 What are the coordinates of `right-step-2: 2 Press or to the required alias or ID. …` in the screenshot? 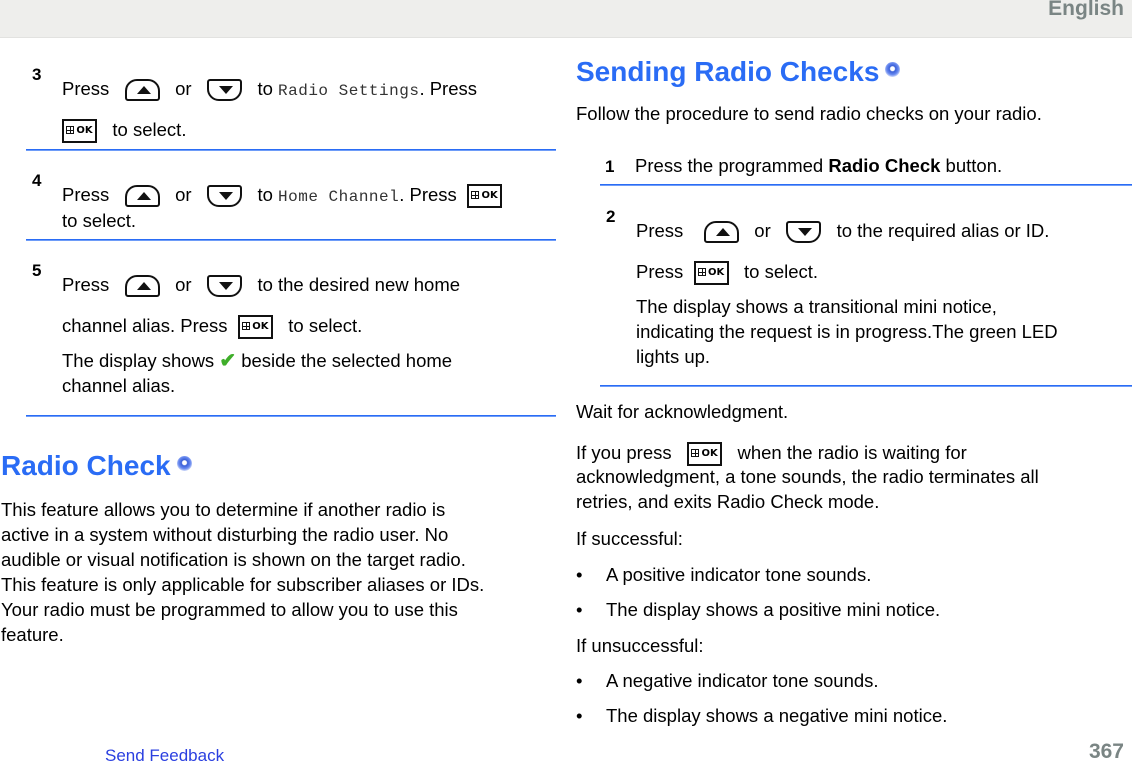 It's located at (866, 289).